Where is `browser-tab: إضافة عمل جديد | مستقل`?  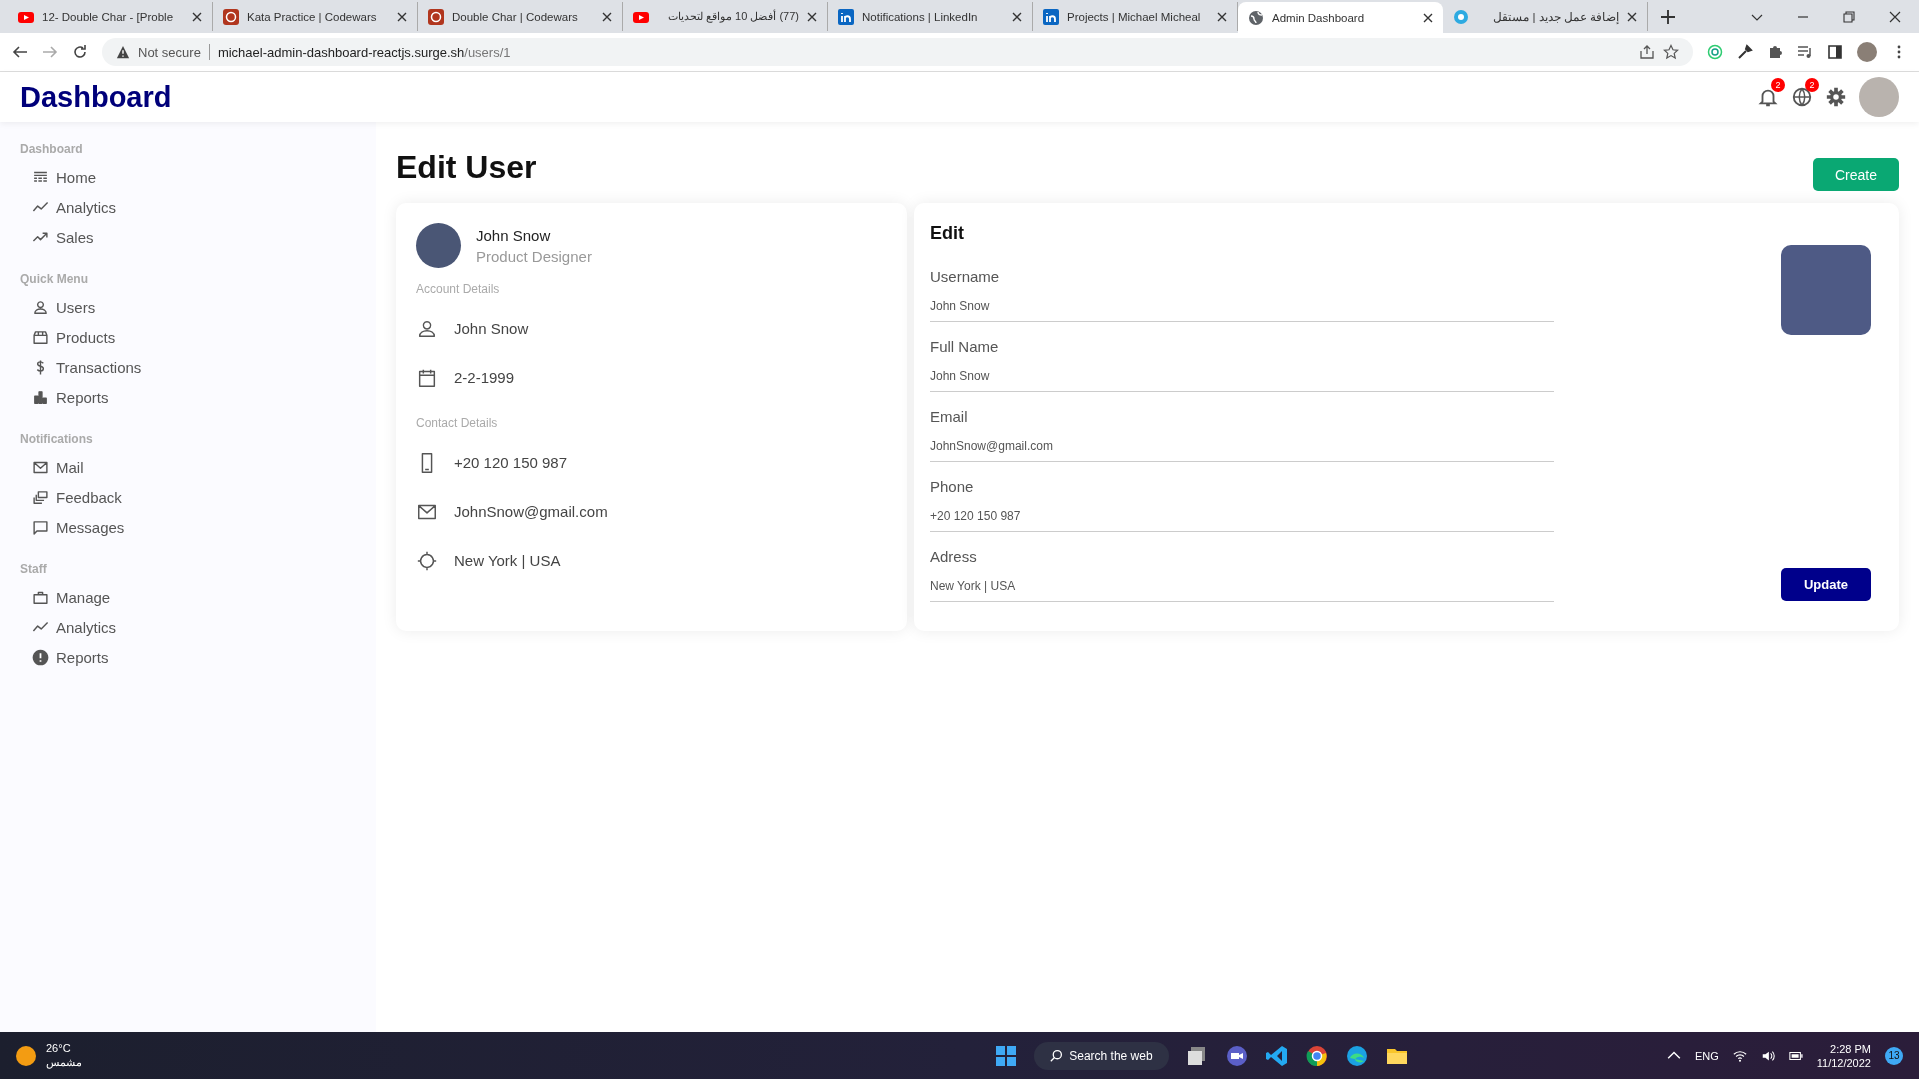 browser-tab: إضافة عمل جديد | مستقل is located at coordinates (1545, 16).